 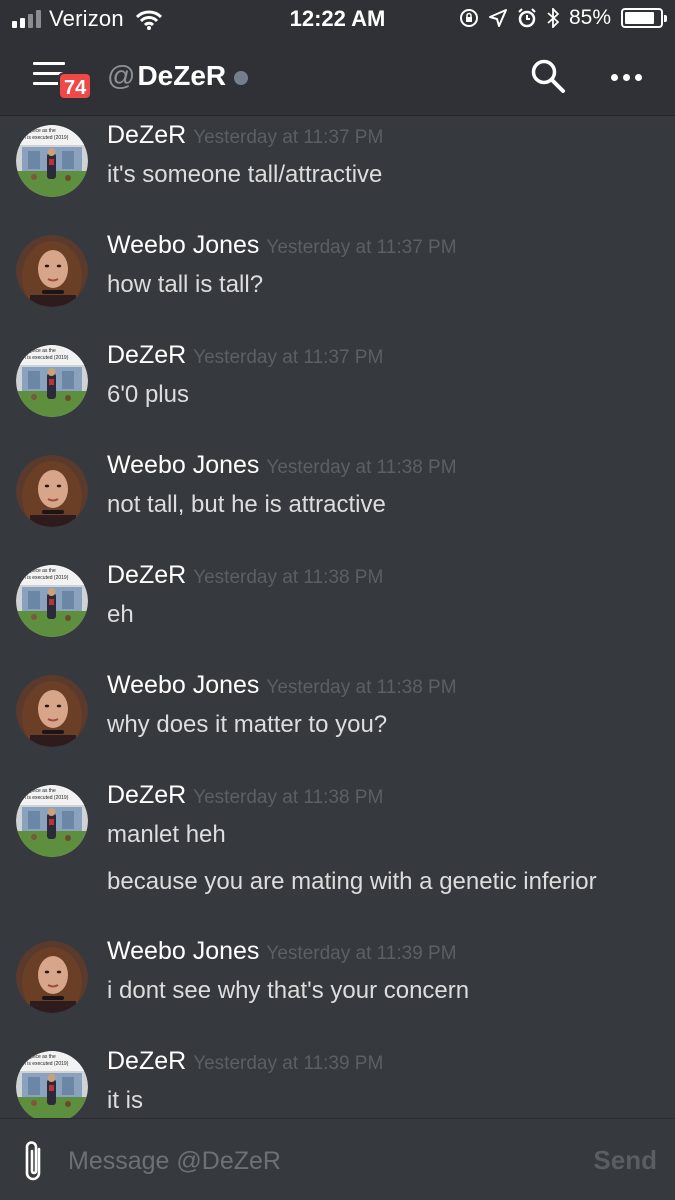 I want to click on presence-status-icon, so click(x=241, y=78).